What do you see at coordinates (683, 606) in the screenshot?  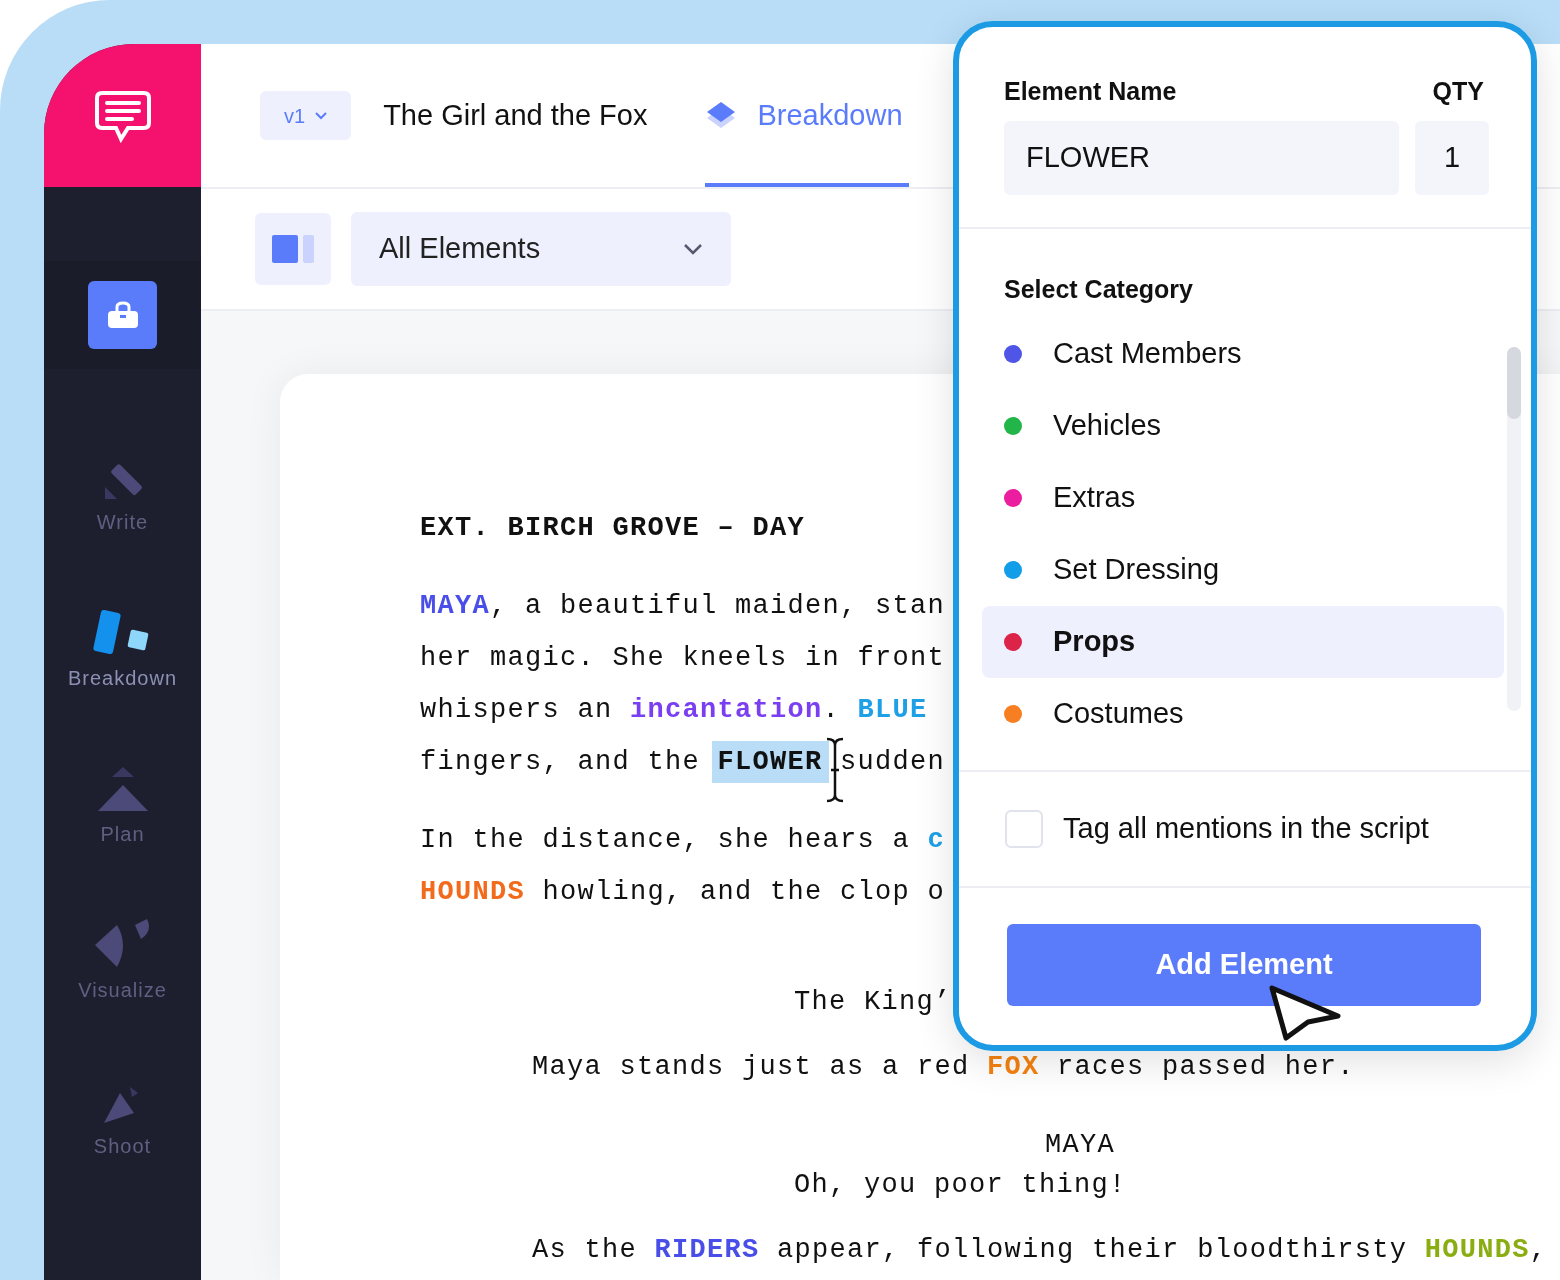 I see `script-line: MAYA, a beautiful maiden, stan` at bounding box center [683, 606].